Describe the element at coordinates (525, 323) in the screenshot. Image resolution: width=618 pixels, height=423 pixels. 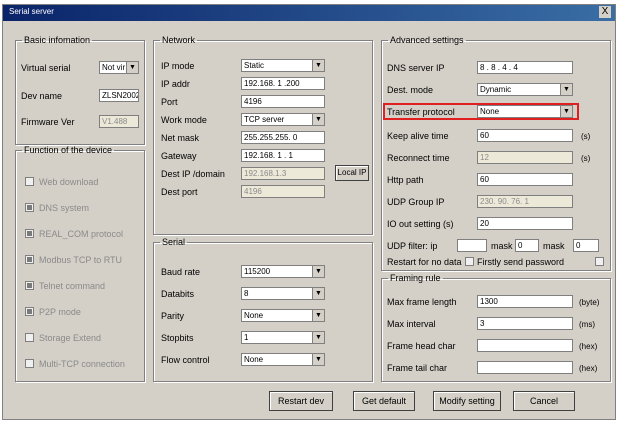
I see `max-interval-field: 3` at that location.